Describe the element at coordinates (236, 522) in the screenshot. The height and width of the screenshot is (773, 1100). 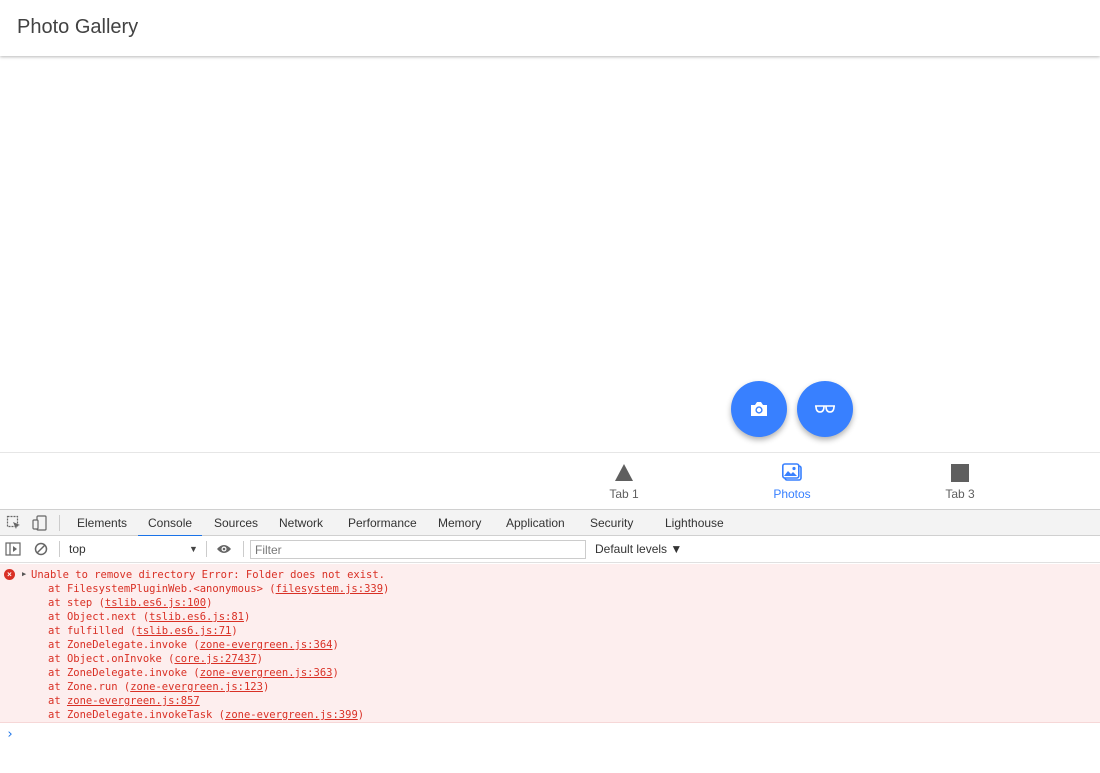
I see `devtools-tab-sources: Sources` at that location.